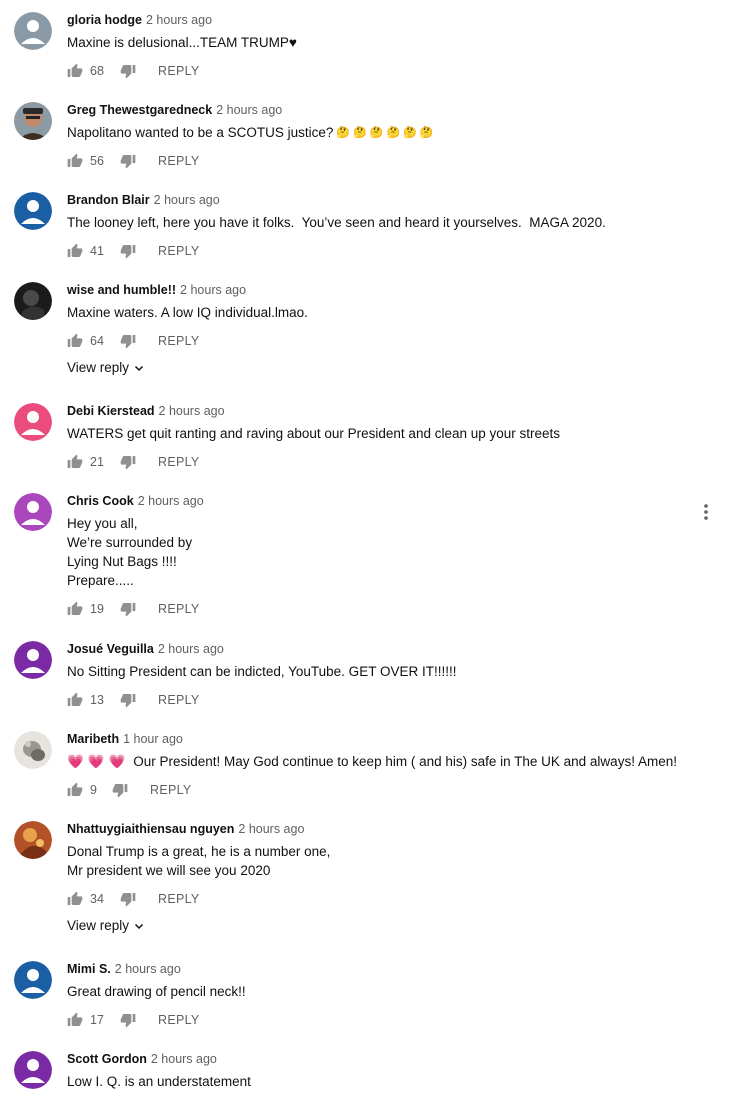  I want to click on author-name: Mimi S., so click(89, 969).